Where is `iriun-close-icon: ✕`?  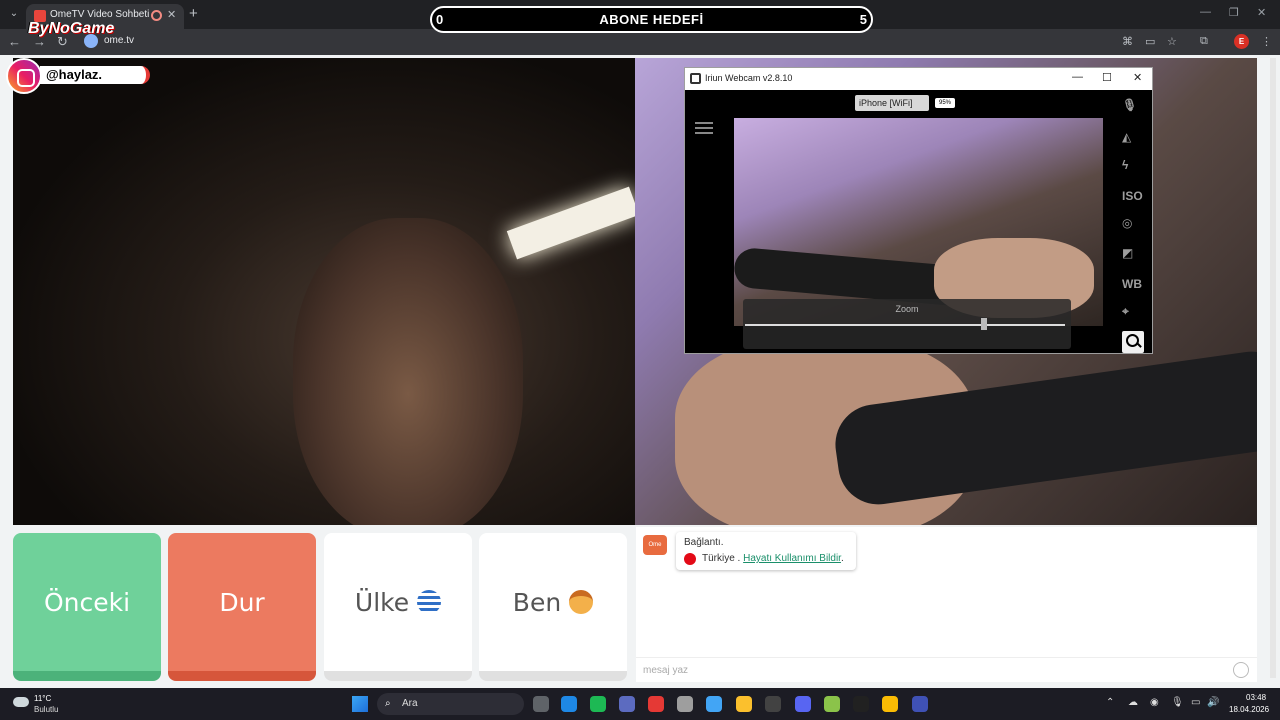 iriun-close-icon: ✕ is located at coordinates (1137, 77).